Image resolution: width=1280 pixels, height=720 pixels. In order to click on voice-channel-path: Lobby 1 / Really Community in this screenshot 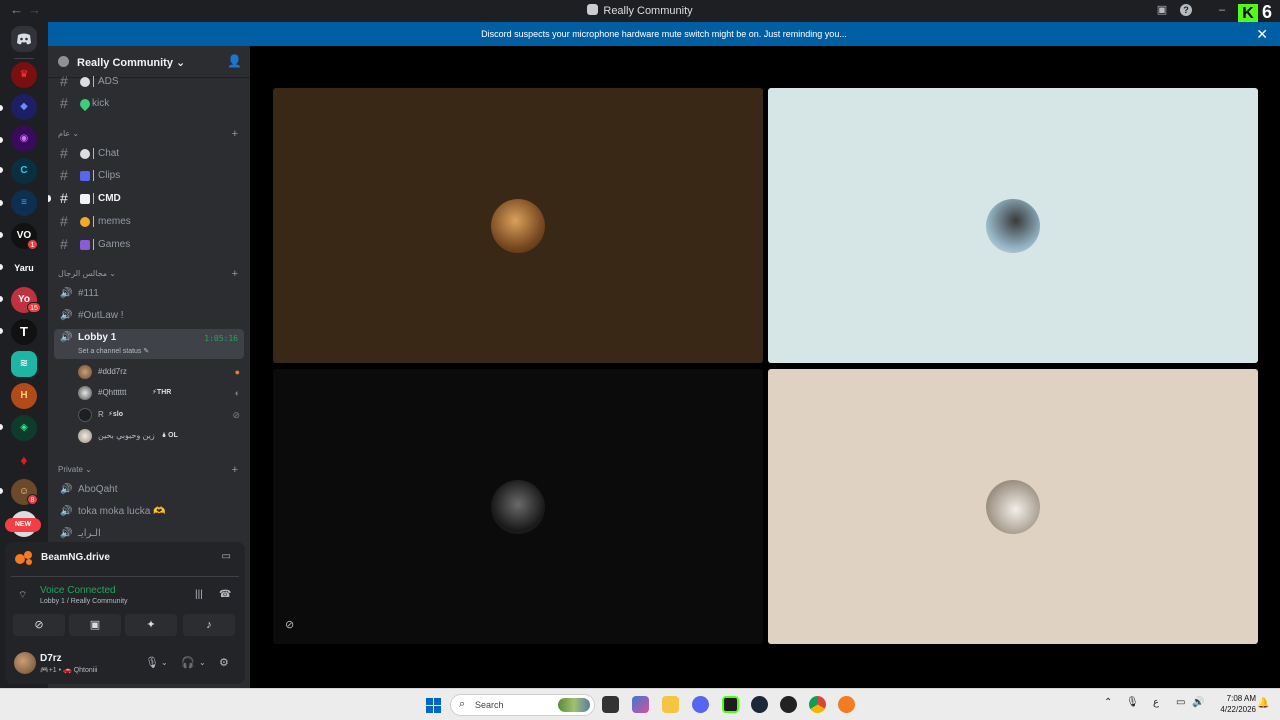, I will do `click(84, 601)`.